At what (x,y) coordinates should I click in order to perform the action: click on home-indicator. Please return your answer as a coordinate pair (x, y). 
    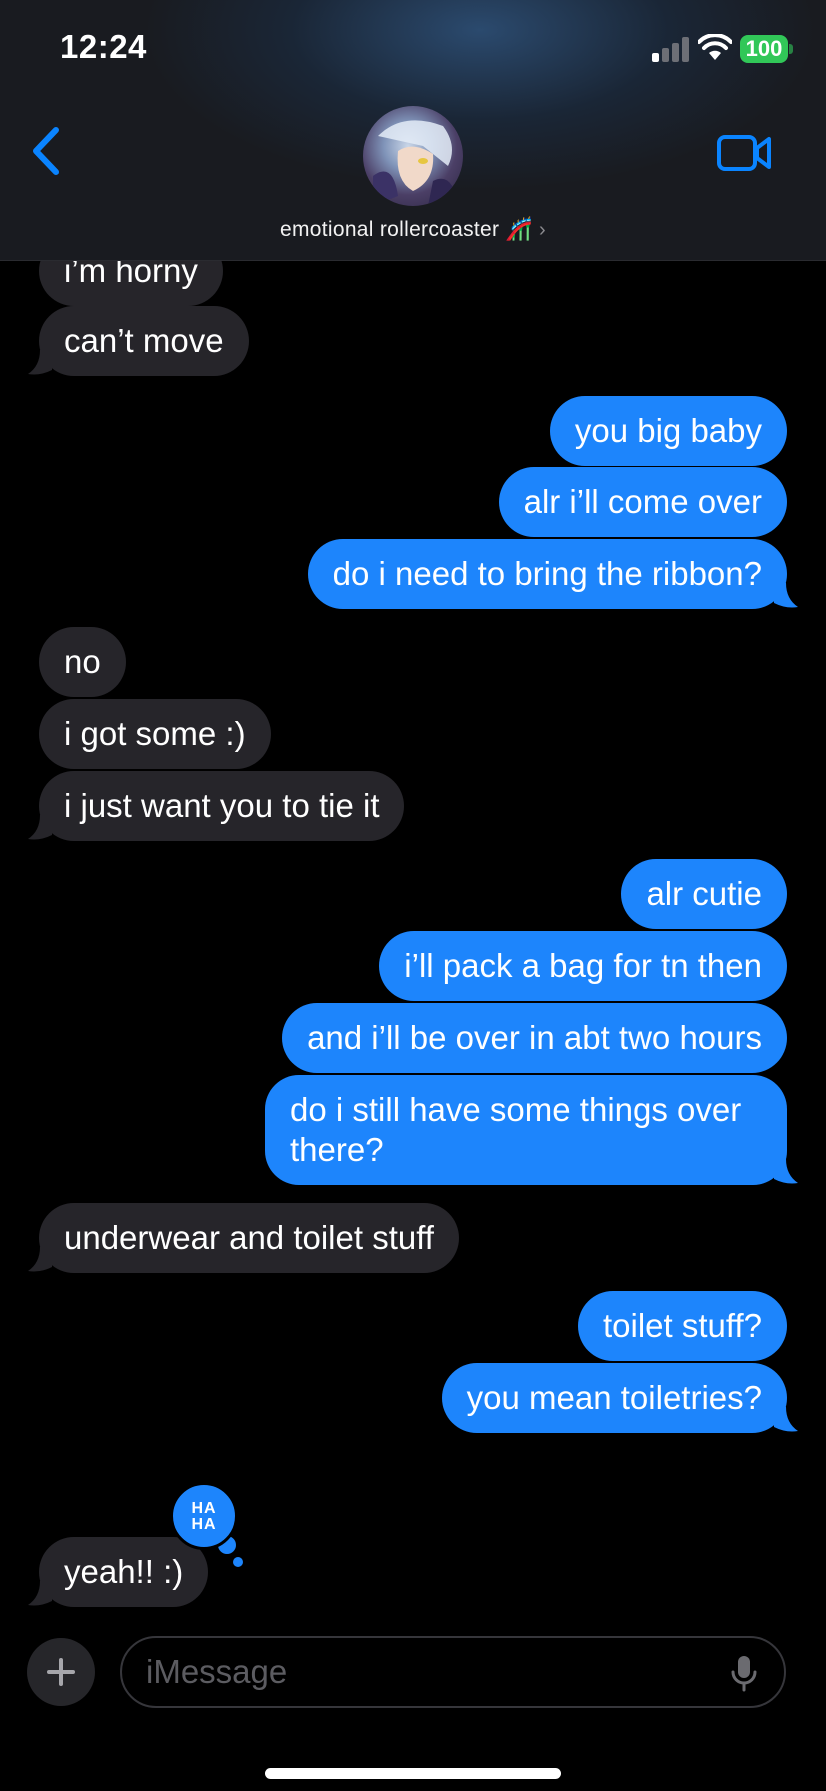
    Looking at the image, I should click on (413, 1773).